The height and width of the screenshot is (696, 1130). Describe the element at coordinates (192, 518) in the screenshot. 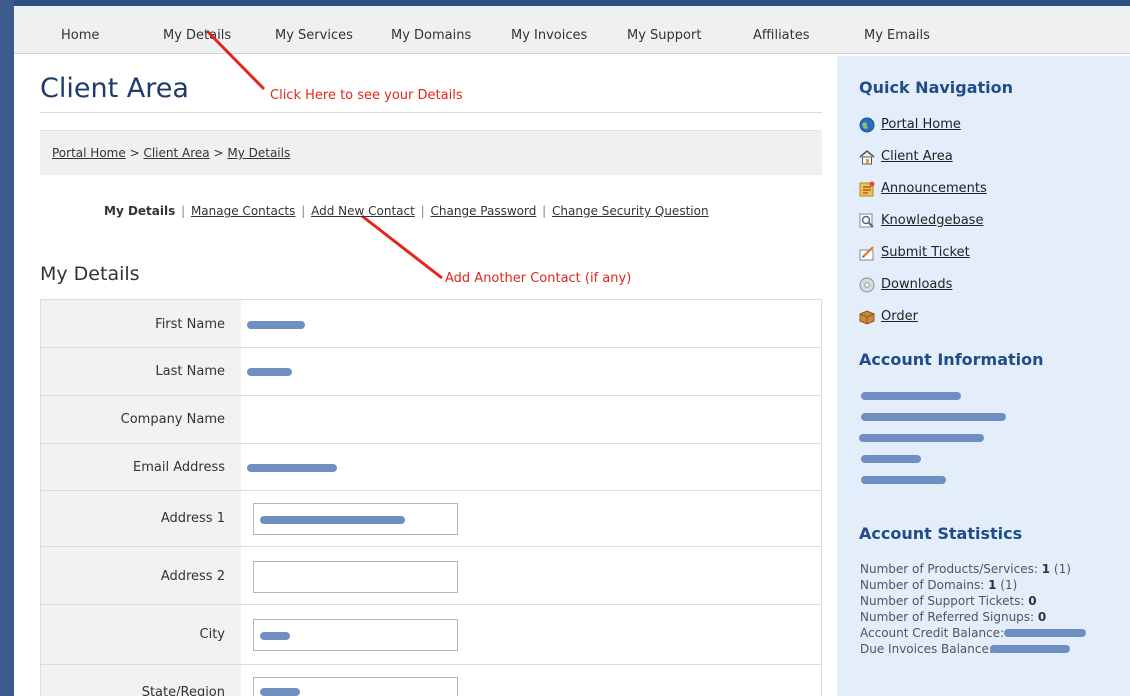

I see `address1-label: Address 1` at that location.